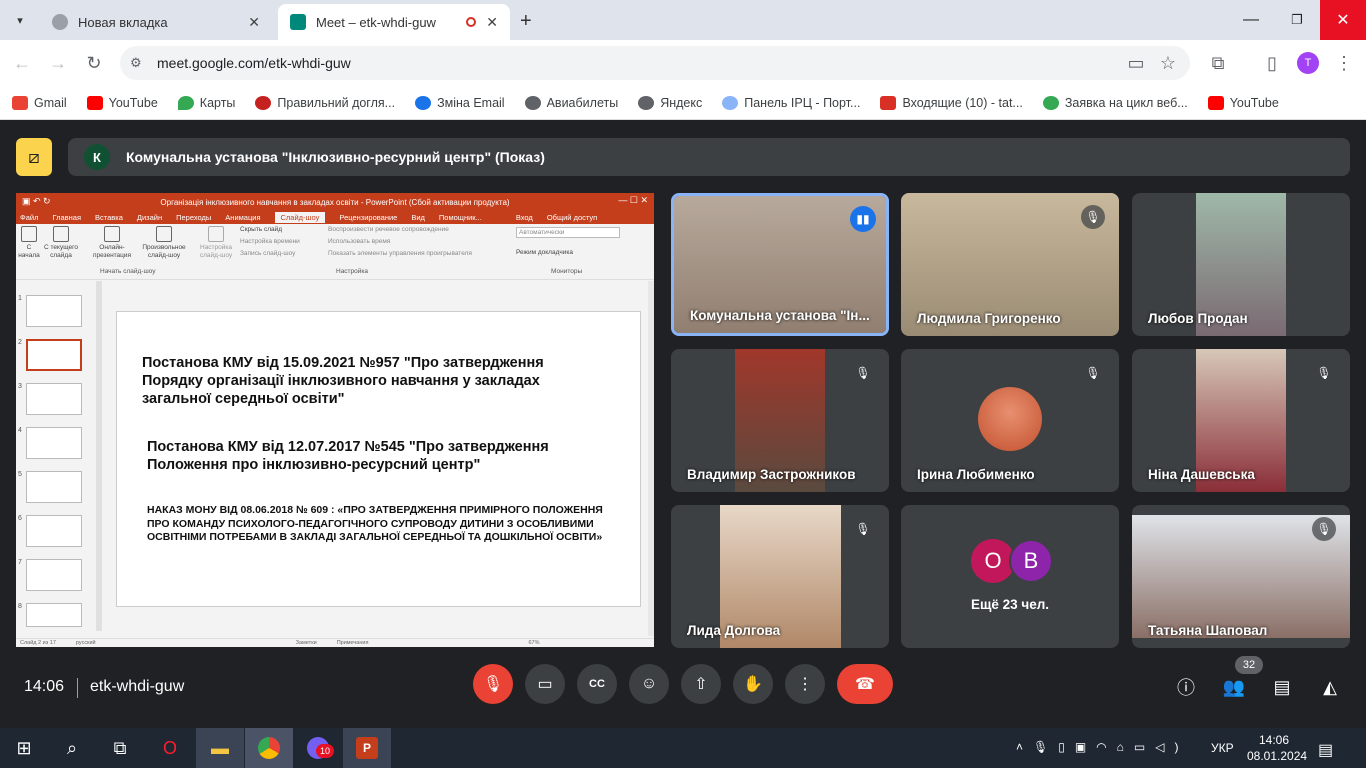 The width and height of the screenshot is (1366, 768). I want to click on meeting-time: 14:06, so click(44, 686).